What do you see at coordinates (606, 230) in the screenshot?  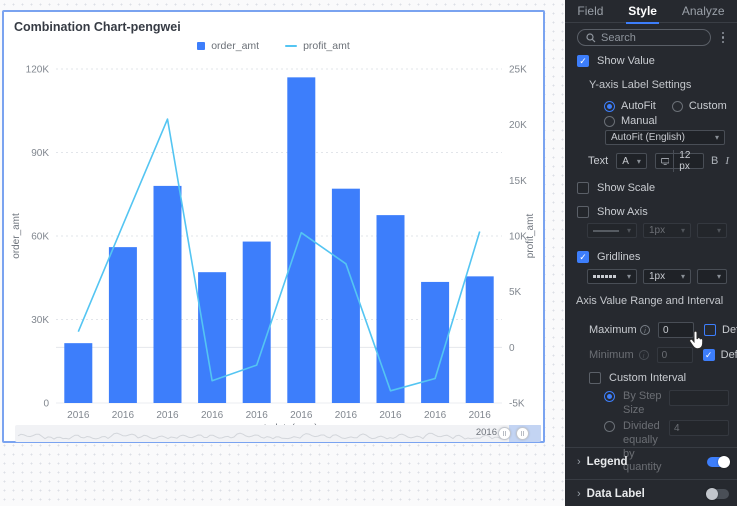 I see `solid-line-icon` at bounding box center [606, 230].